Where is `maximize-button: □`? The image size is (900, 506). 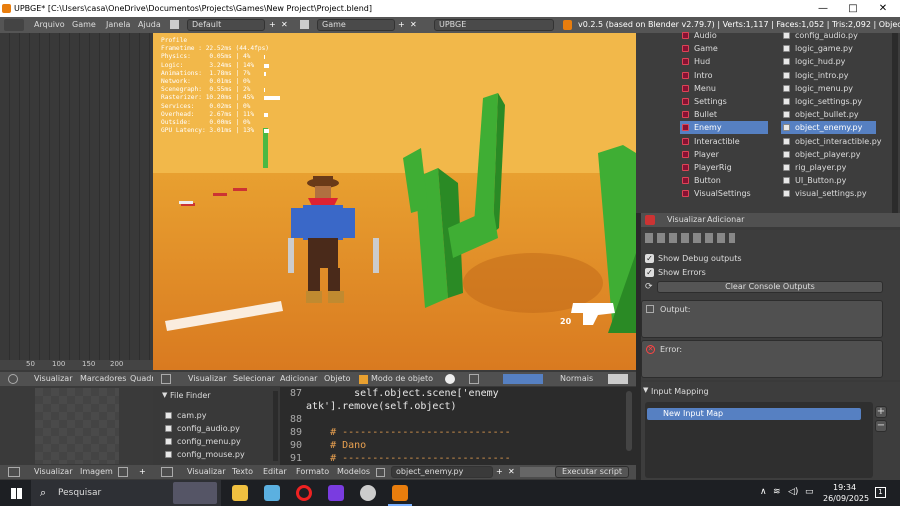 maximize-button: □ is located at coordinates (853, 8).